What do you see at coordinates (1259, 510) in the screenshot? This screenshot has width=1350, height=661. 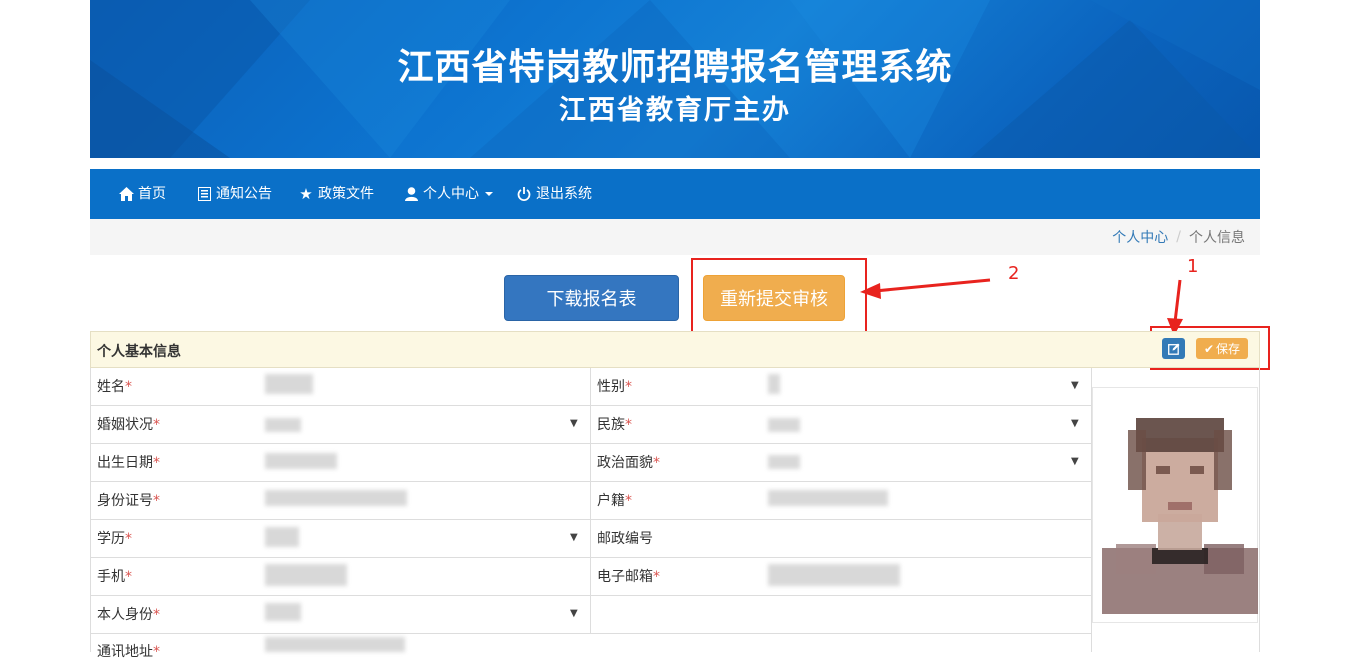 I see `form-border-right` at bounding box center [1259, 510].